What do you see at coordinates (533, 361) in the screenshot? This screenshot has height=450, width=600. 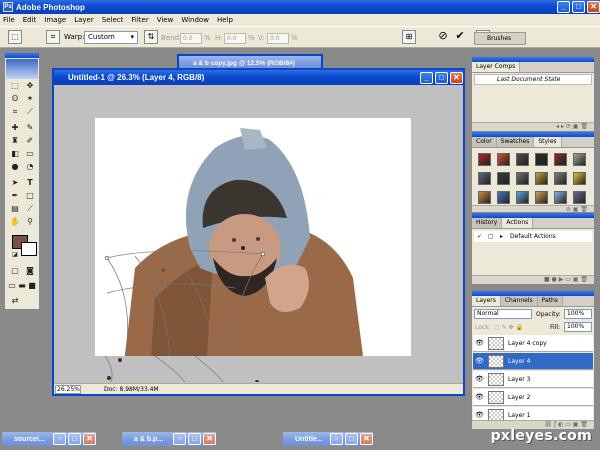 I see `layer-row: 👁 Layer 4` at bounding box center [533, 361].